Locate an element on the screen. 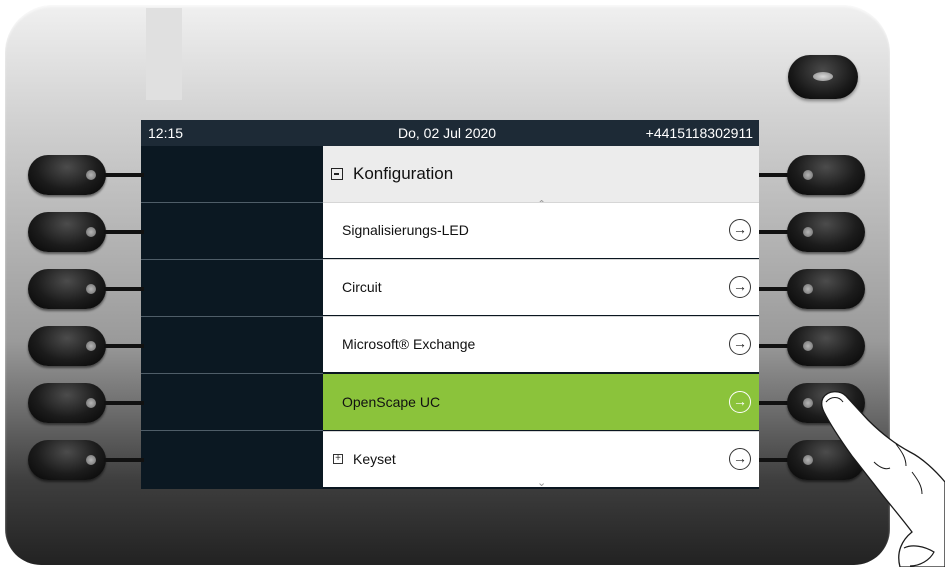  menu-title: Konfiguration is located at coordinates (403, 173).